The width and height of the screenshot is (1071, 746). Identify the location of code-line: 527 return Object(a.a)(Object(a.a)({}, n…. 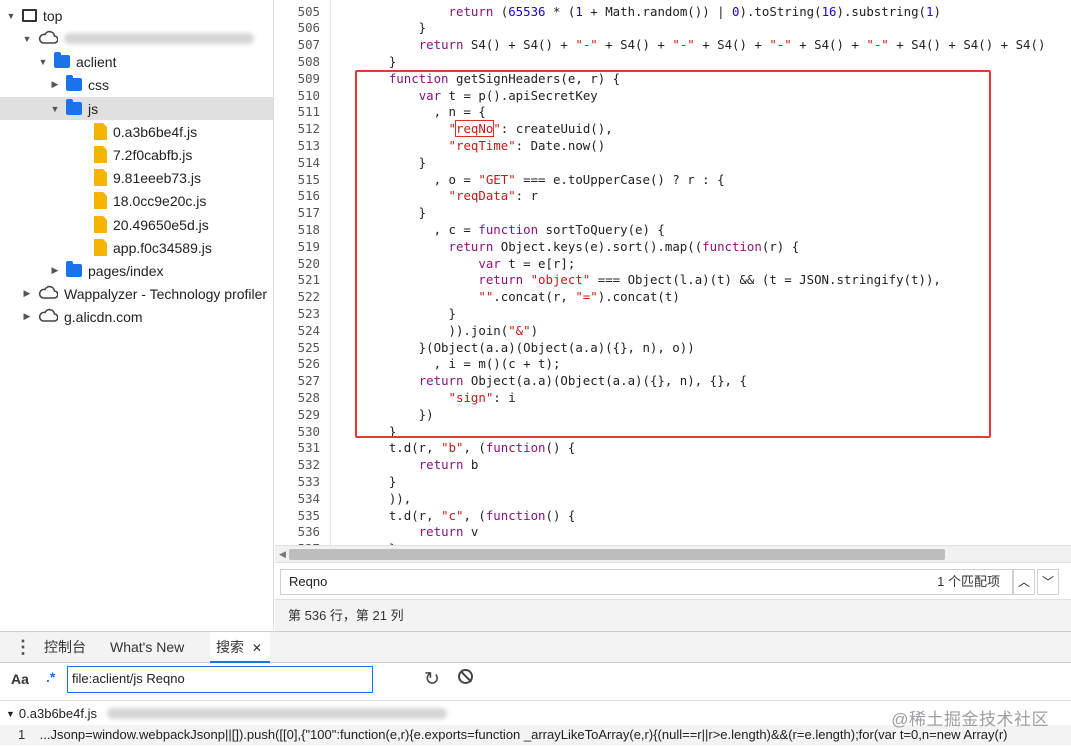
(673, 381).